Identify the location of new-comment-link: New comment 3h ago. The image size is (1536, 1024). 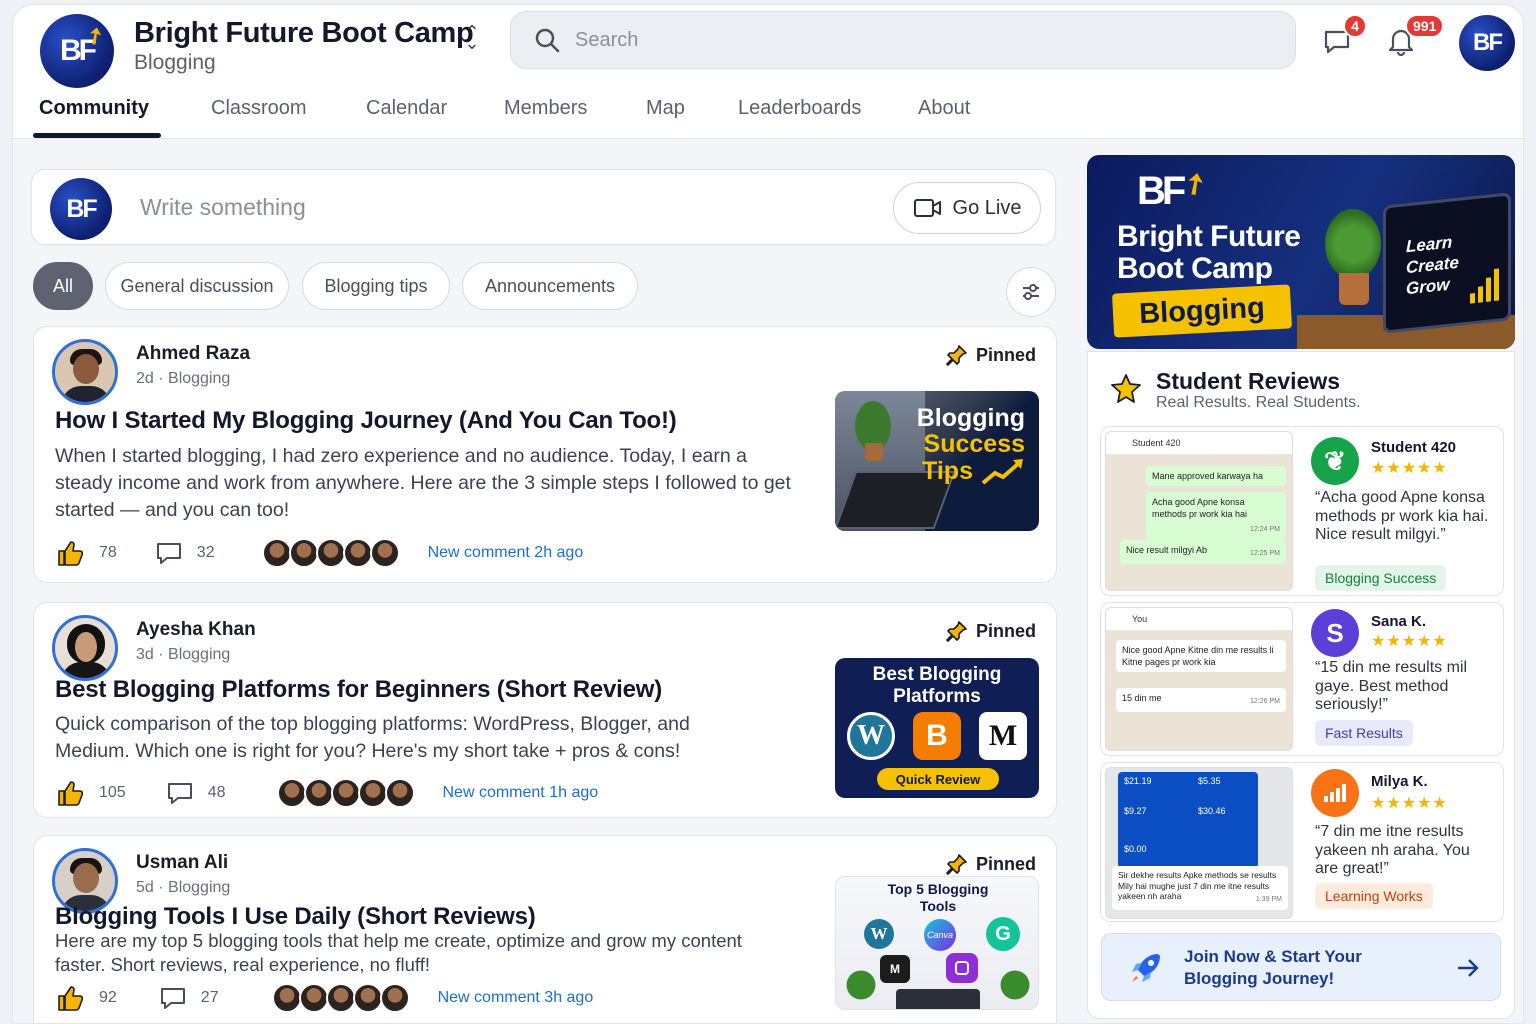
(516, 998).